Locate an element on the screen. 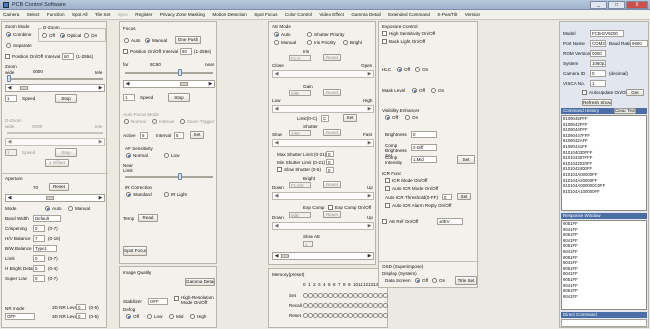  menu-version: Version is located at coordinates (472, 14).